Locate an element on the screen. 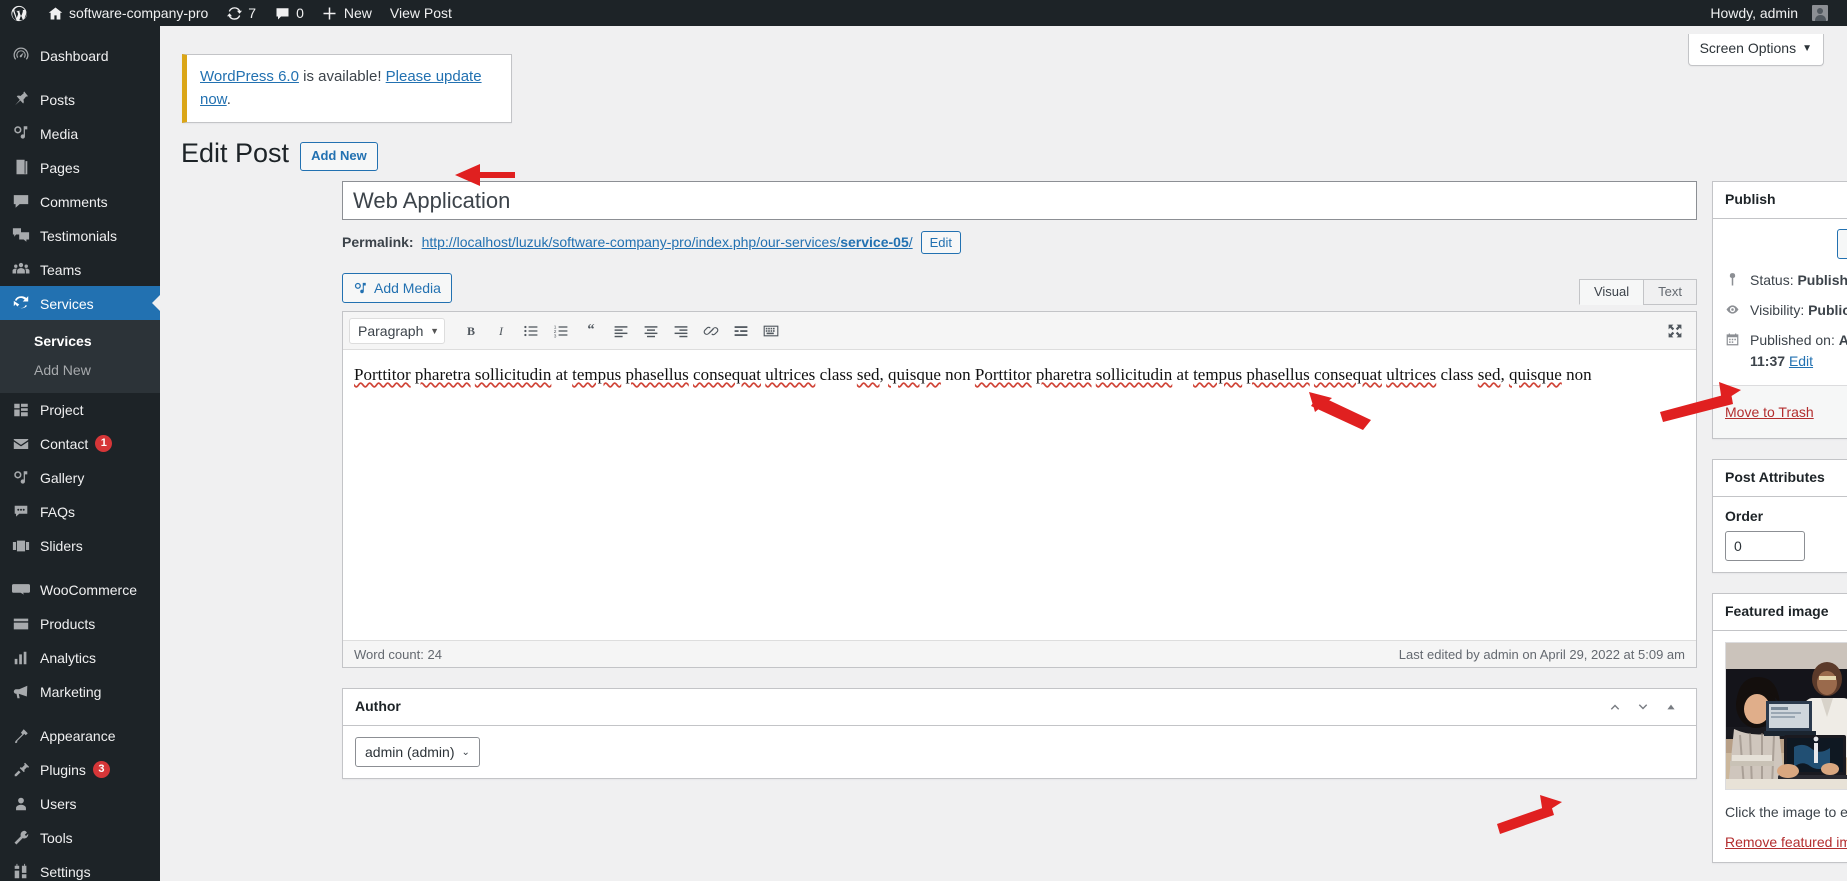 This screenshot has width=1847, height=881. minor-publishing-actions: Preview Changes is located at coordinates (1780, 241).